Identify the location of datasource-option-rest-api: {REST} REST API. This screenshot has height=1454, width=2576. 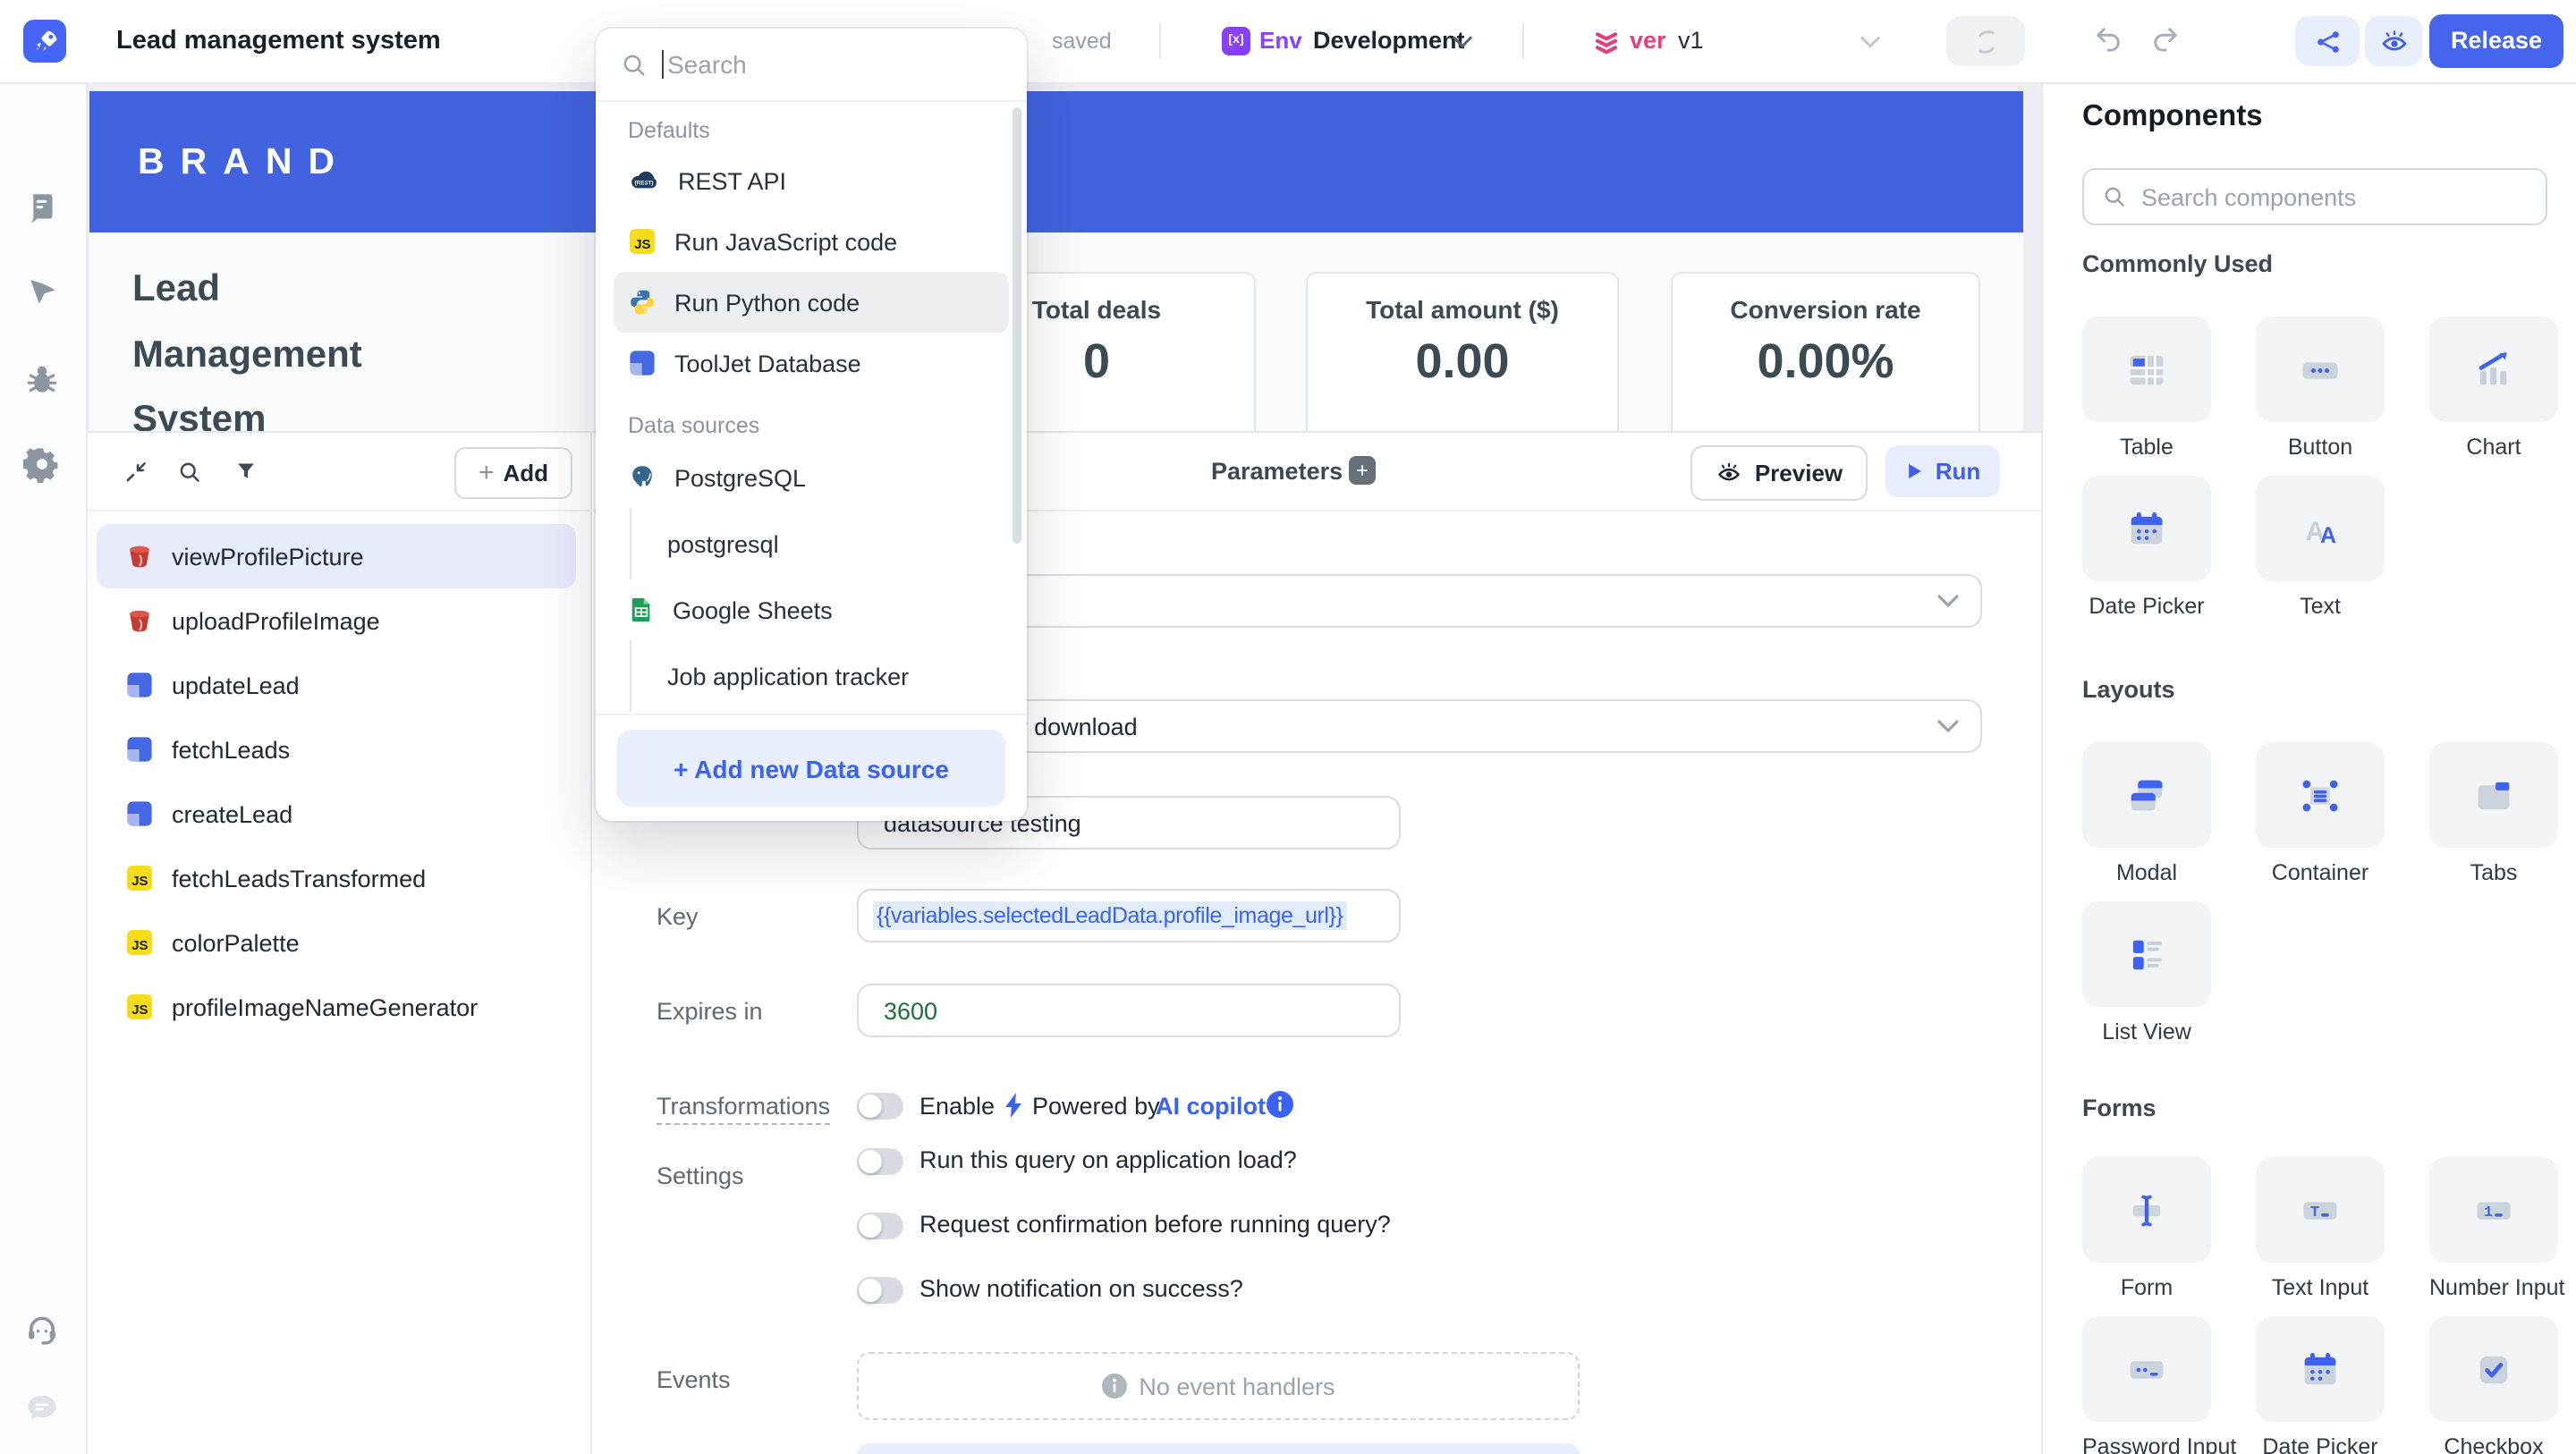
(811, 180).